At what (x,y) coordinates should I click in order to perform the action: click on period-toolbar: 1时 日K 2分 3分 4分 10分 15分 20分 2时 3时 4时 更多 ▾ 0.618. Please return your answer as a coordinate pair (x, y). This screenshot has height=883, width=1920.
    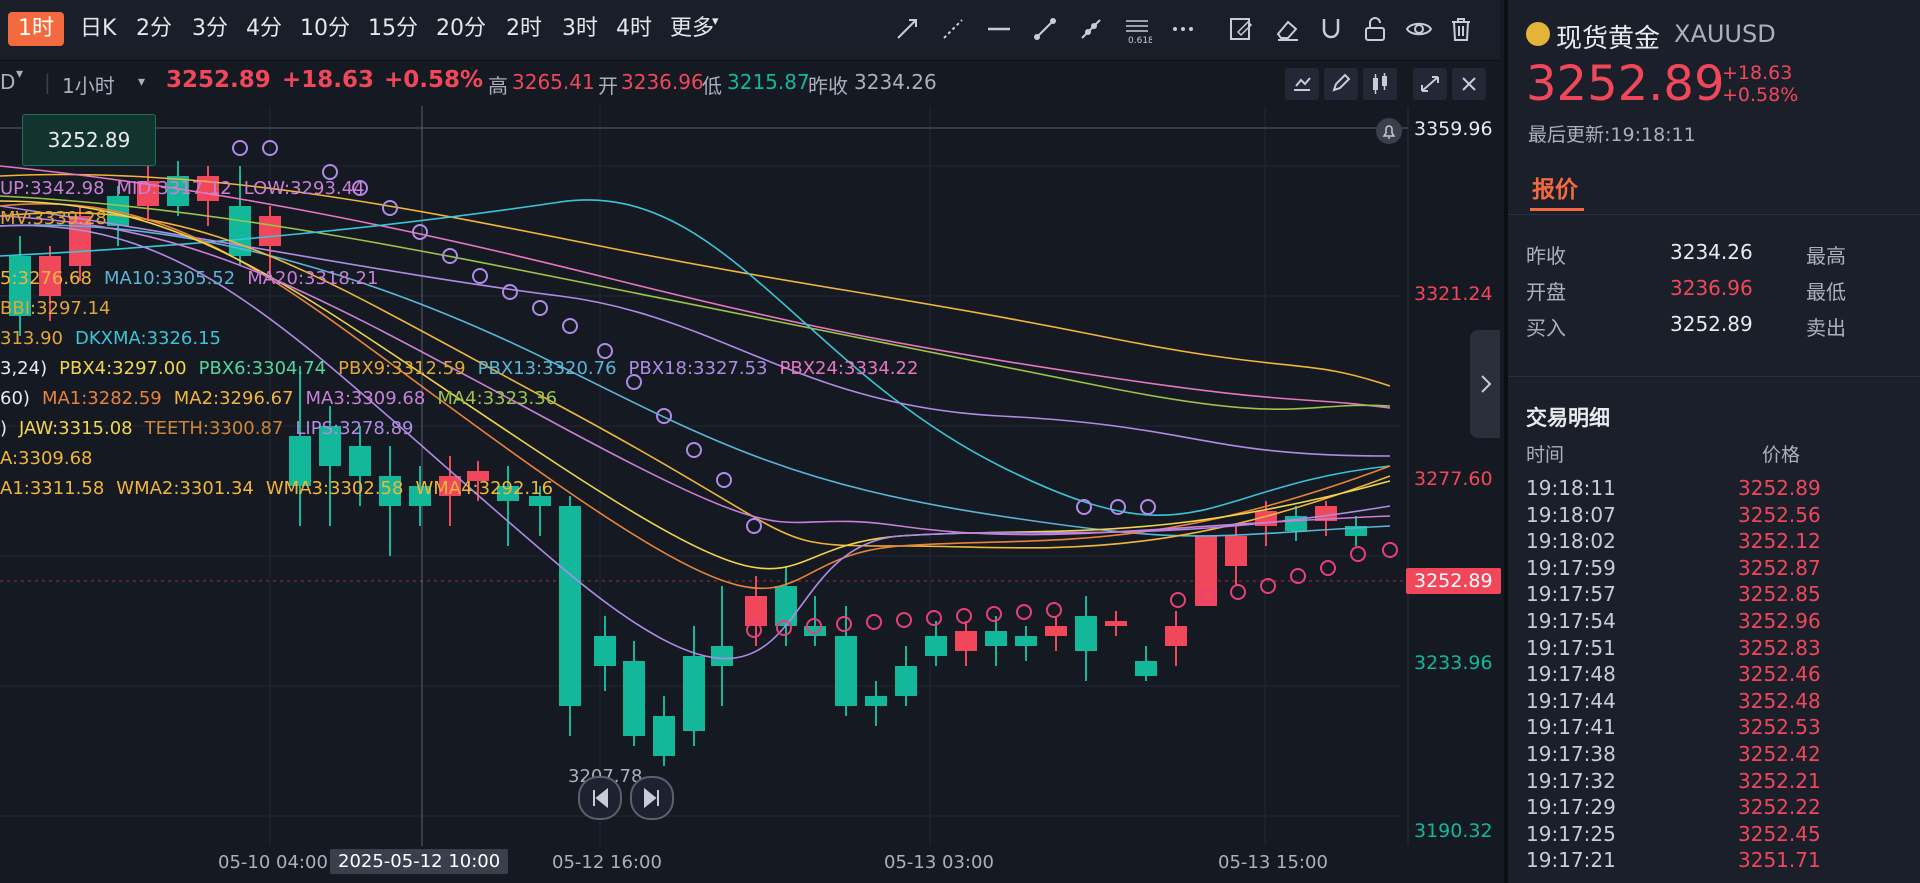
    Looking at the image, I should click on (750, 30).